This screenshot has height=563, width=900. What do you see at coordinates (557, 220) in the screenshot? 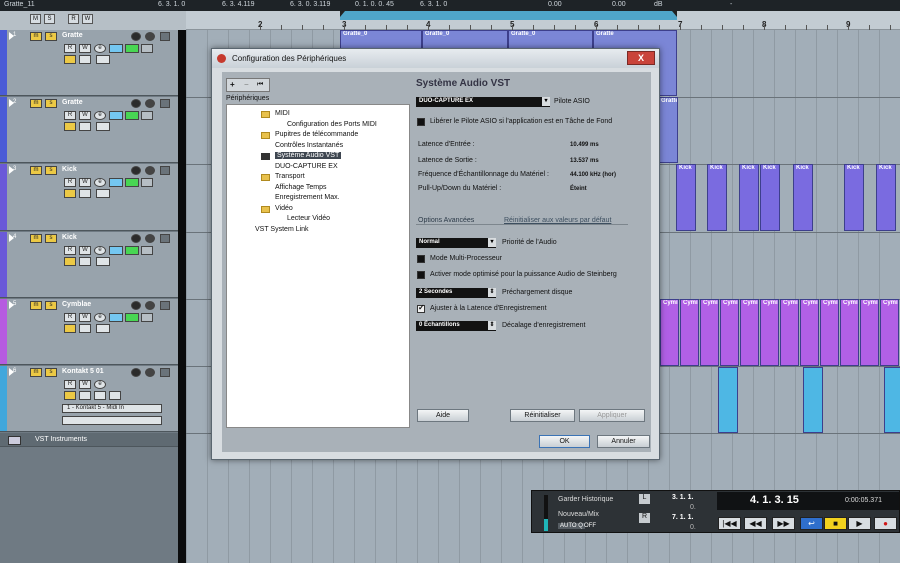
I see `reset-defaults-link: Réinitialiser aux valeurs par défaut` at bounding box center [557, 220].